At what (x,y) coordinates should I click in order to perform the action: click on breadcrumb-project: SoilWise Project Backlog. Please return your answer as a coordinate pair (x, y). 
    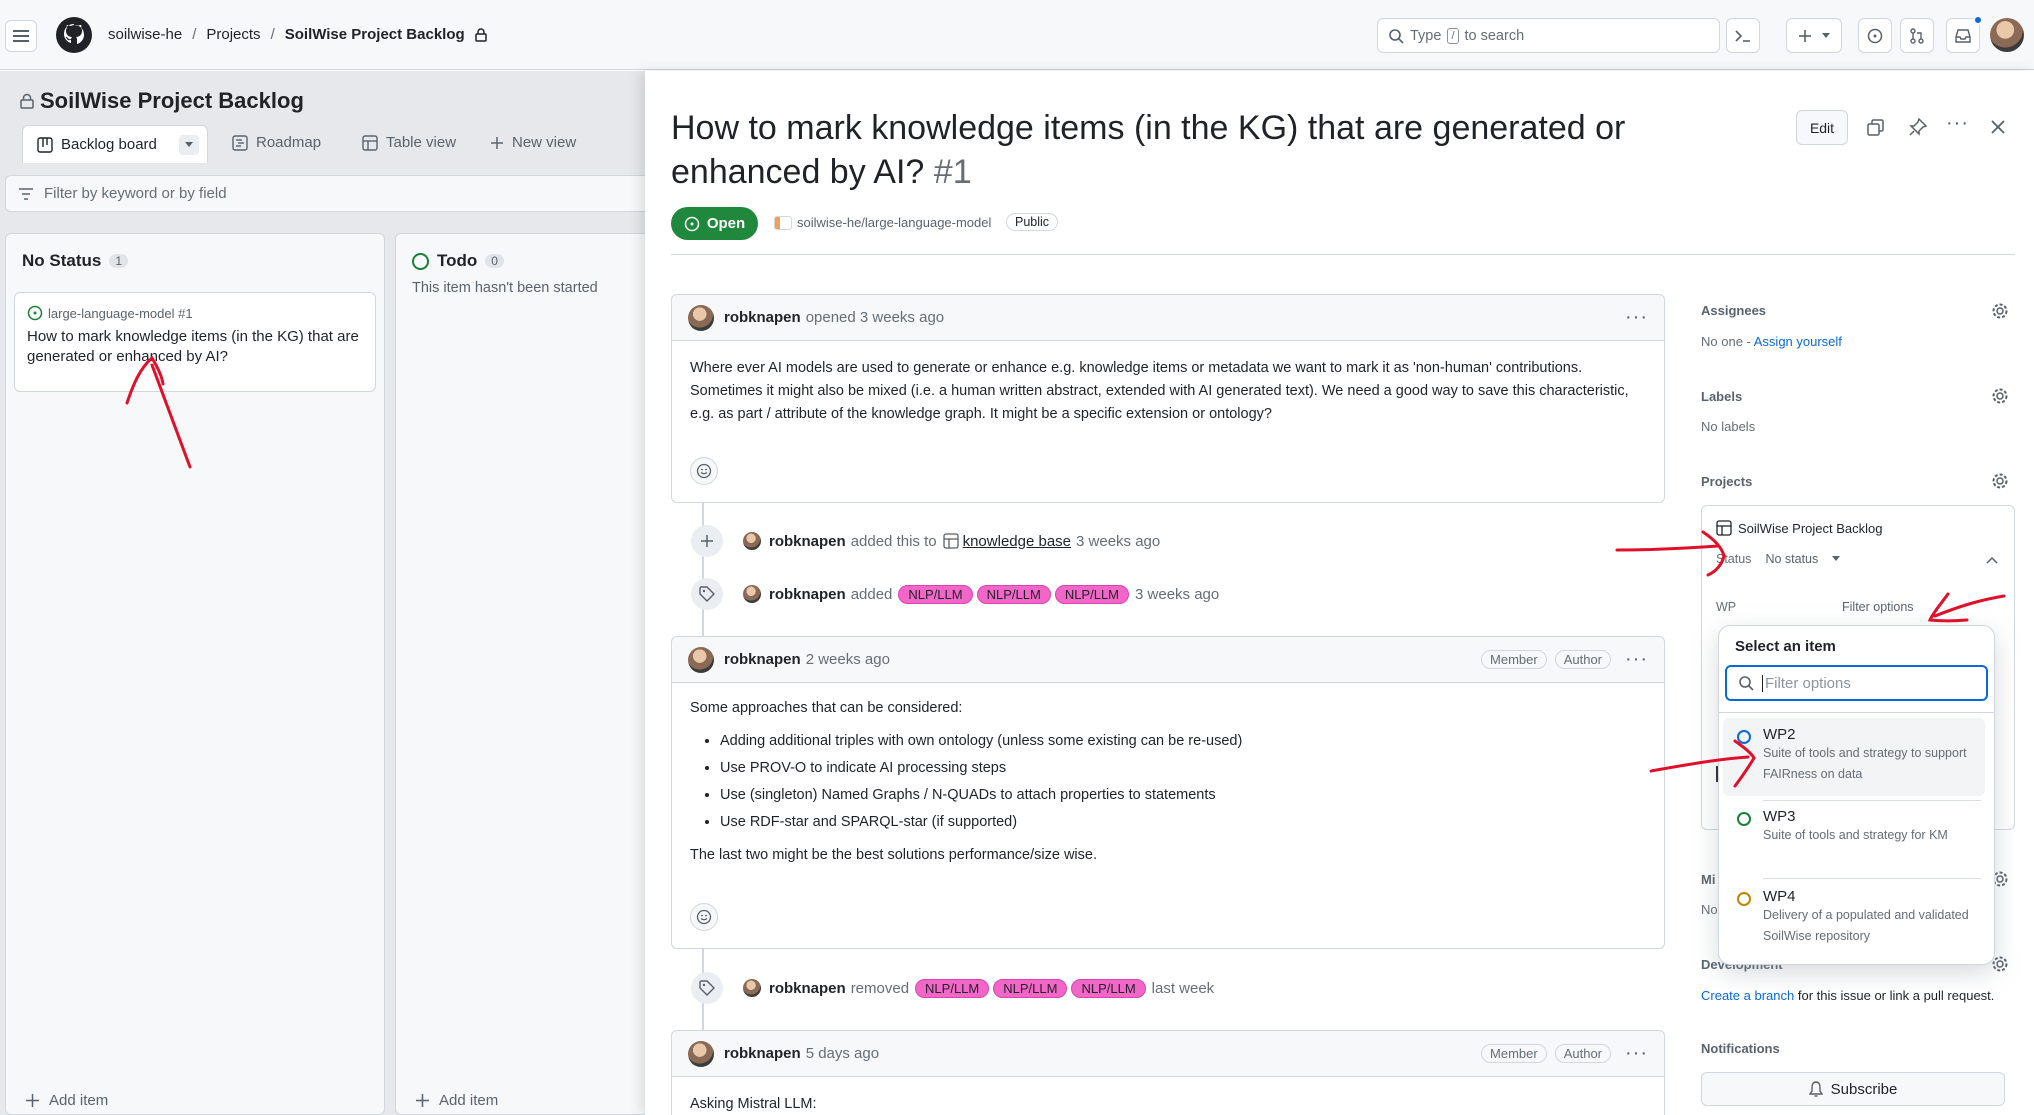
    Looking at the image, I should click on (375, 34).